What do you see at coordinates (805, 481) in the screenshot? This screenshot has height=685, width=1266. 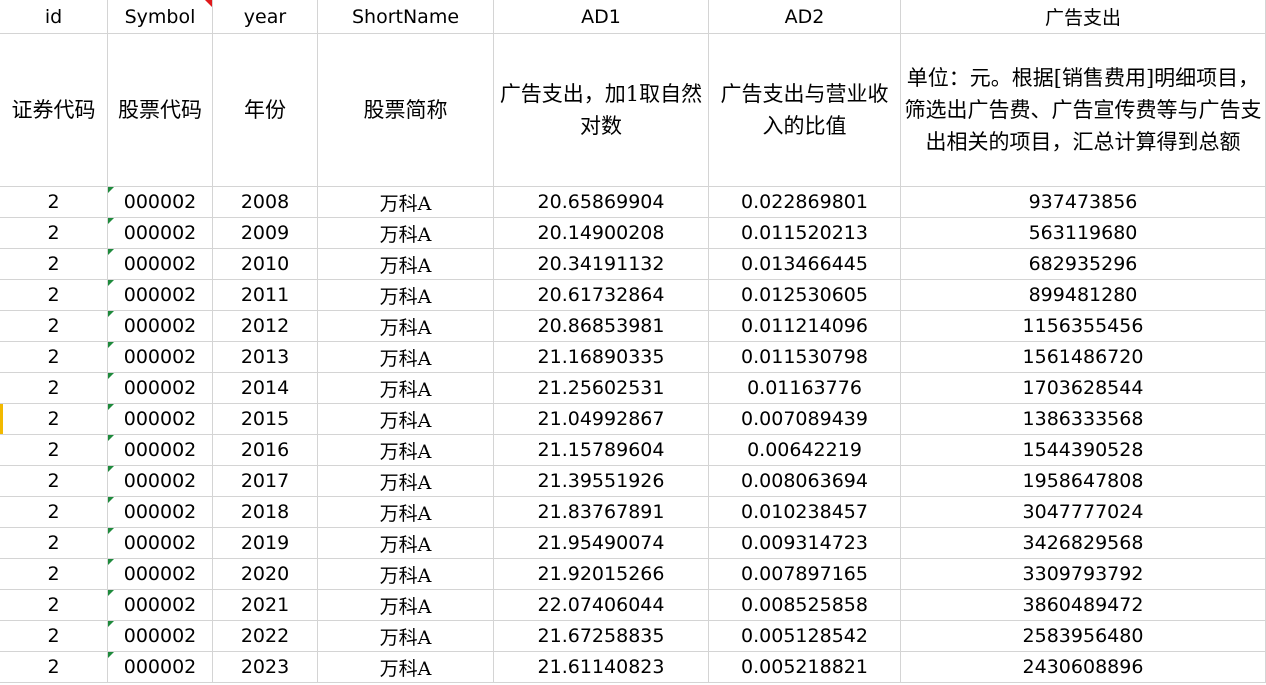 I see `cell-ad2: 0.008063694` at bounding box center [805, 481].